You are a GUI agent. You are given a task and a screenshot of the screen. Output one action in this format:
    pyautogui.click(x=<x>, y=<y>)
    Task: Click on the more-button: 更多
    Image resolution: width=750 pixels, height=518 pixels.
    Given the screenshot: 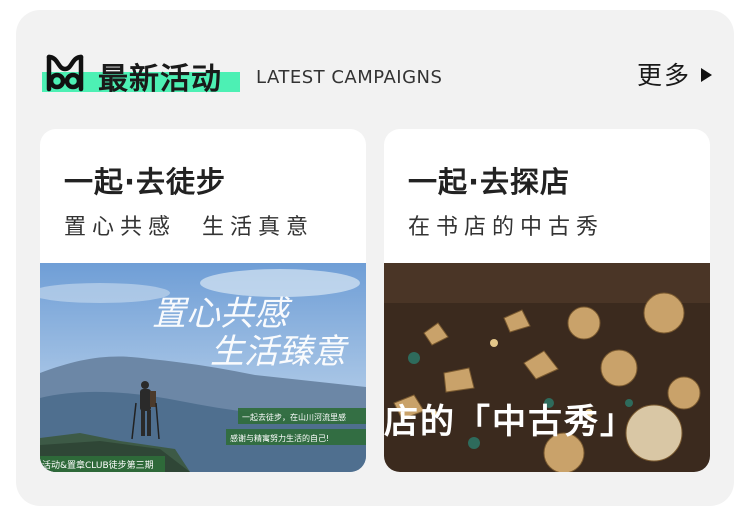 What is the action you would take?
    pyautogui.click(x=674, y=74)
    